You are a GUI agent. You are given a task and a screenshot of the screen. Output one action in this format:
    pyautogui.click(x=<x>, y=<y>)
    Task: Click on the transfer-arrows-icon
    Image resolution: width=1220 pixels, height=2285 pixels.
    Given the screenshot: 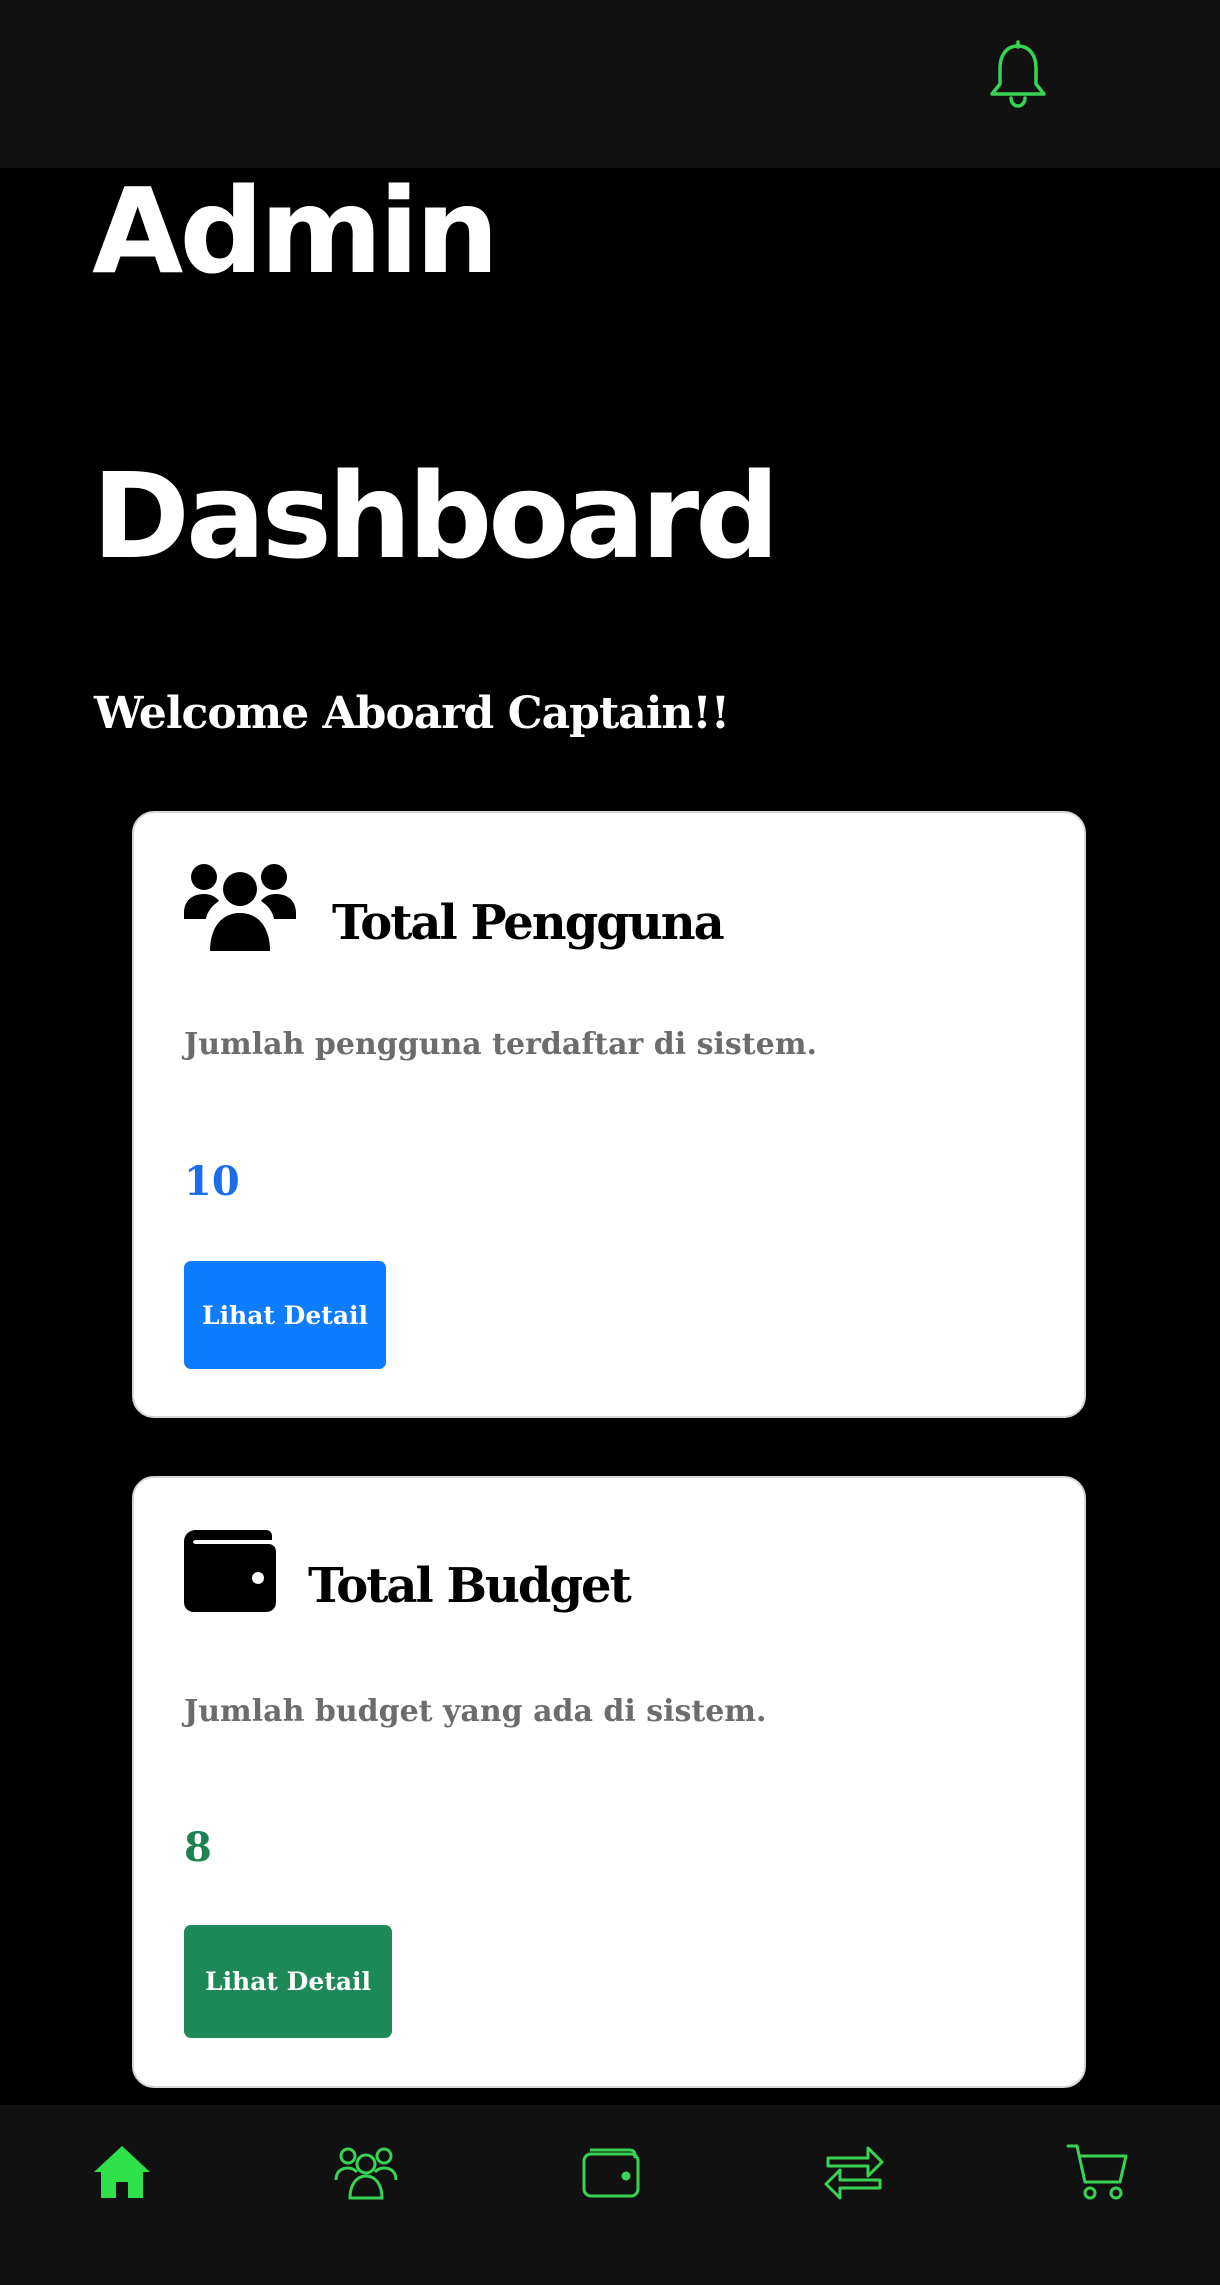 What is the action you would take?
    pyautogui.click(x=854, y=2174)
    